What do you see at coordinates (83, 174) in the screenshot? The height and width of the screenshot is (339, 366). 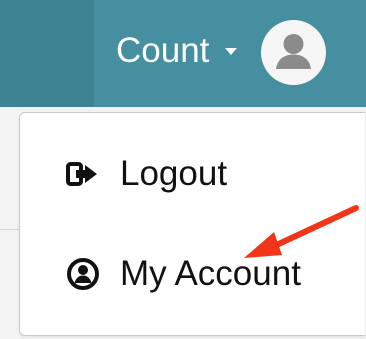 I see `sign-out-icon` at bounding box center [83, 174].